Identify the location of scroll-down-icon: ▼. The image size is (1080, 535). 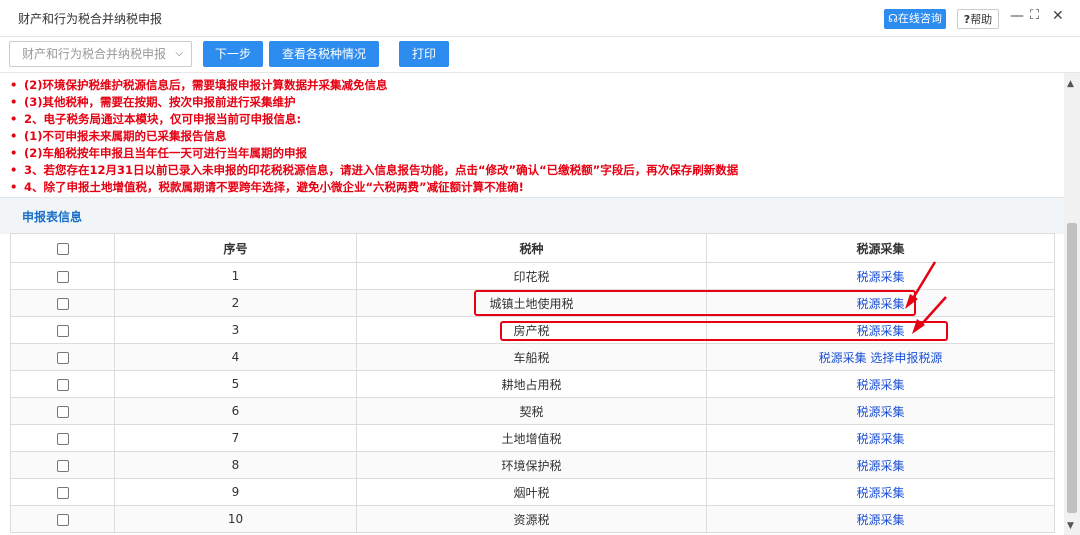
(1070, 526).